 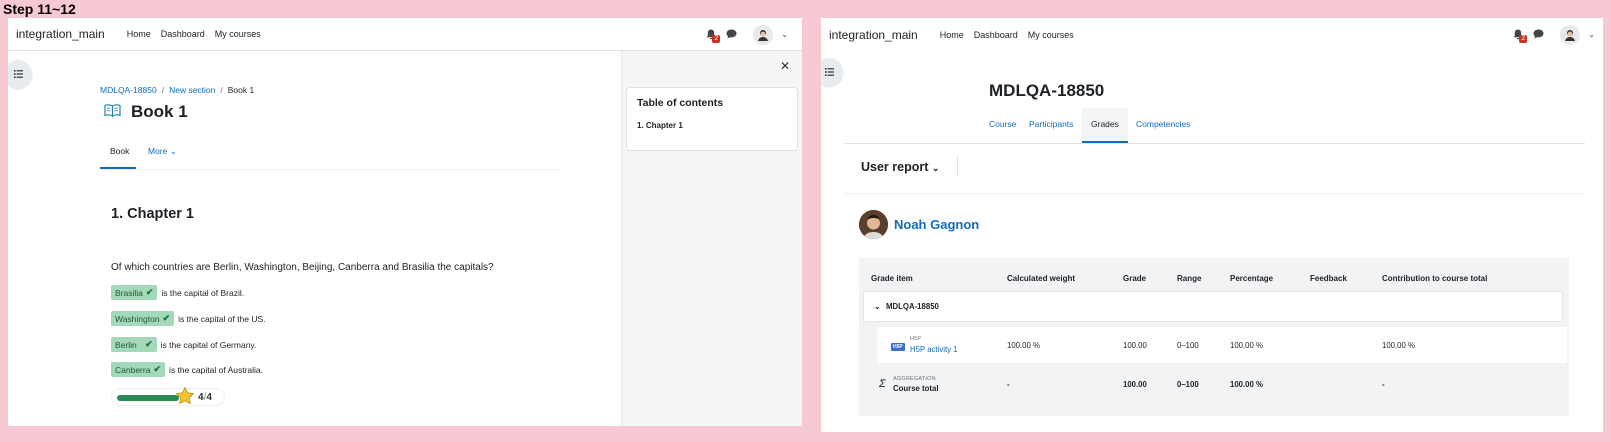 What do you see at coordinates (916, 388) in the screenshot?
I see `course-total-label: Course total` at bounding box center [916, 388].